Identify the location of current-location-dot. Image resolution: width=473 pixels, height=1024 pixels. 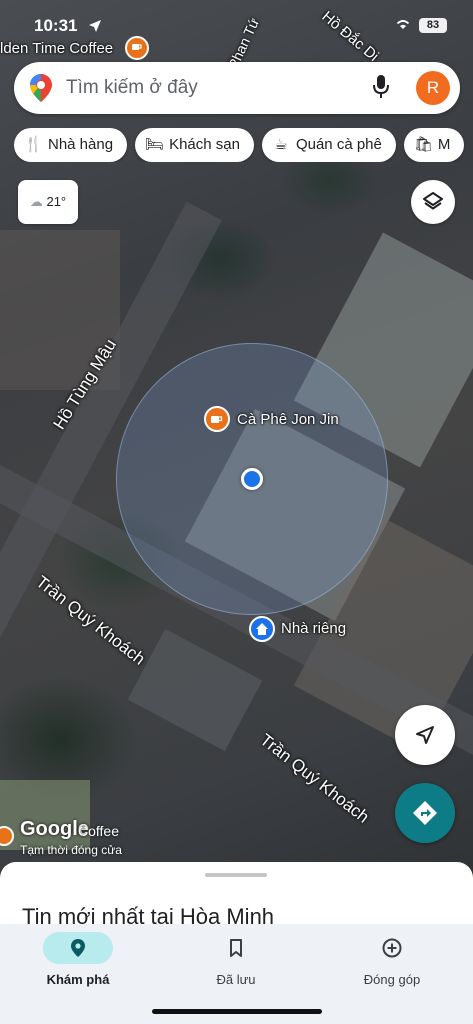
(252, 479).